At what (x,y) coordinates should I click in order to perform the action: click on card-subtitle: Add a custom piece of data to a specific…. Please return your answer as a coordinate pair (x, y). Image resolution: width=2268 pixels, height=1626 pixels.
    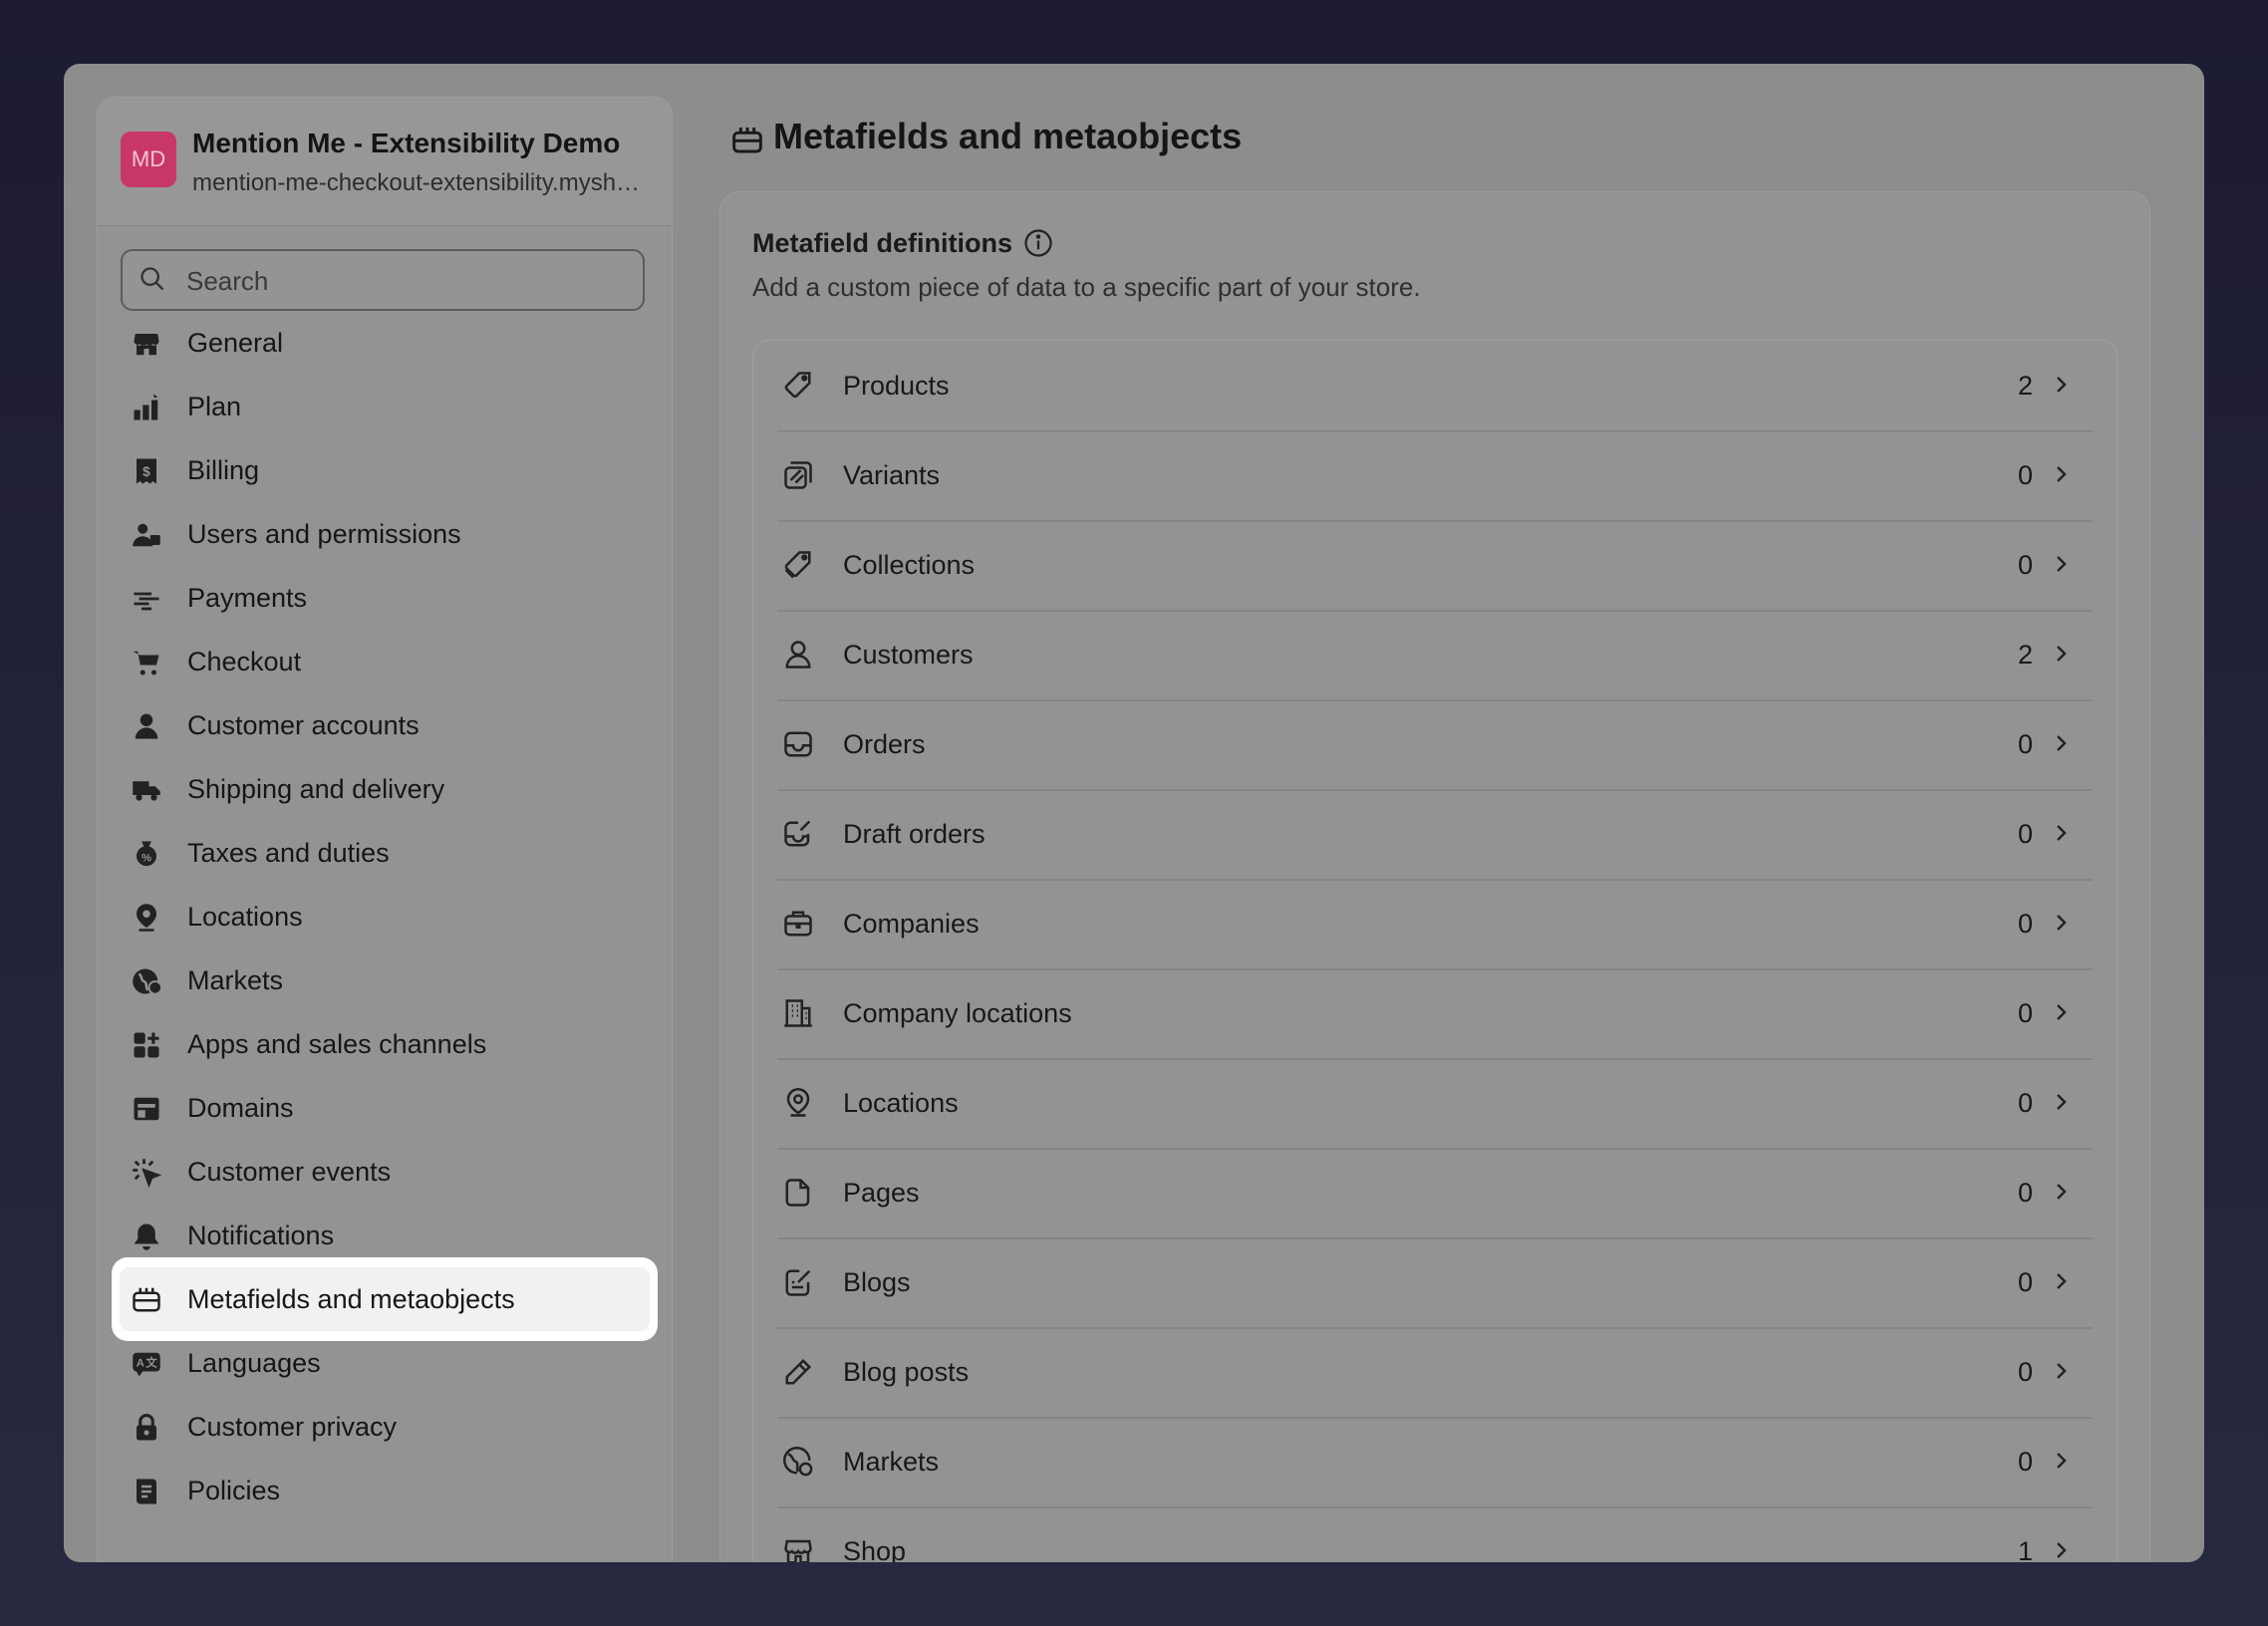
    Looking at the image, I should click on (1086, 287).